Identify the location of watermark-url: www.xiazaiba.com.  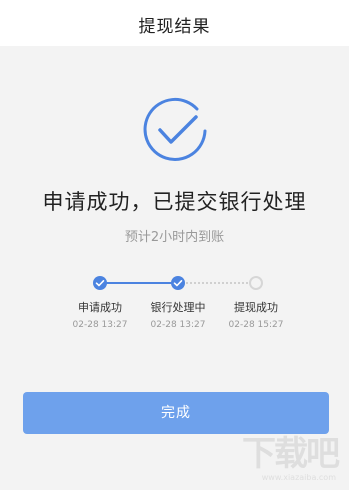
(298, 477).